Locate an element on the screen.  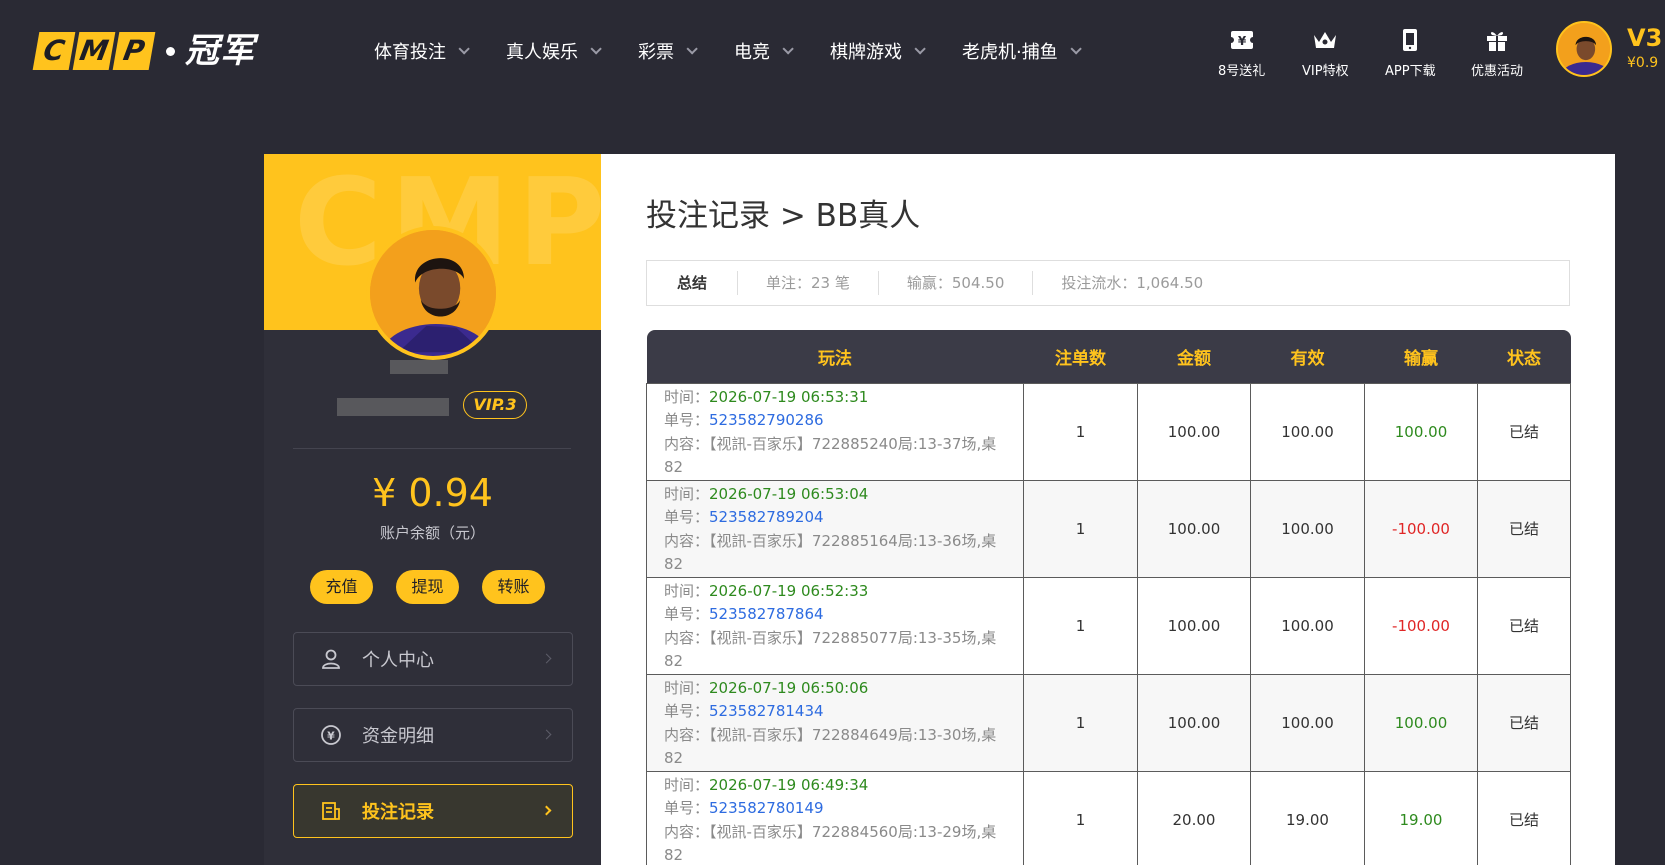
nav-card-games: 棋牌游戏 is located at coordinates (878, 51).